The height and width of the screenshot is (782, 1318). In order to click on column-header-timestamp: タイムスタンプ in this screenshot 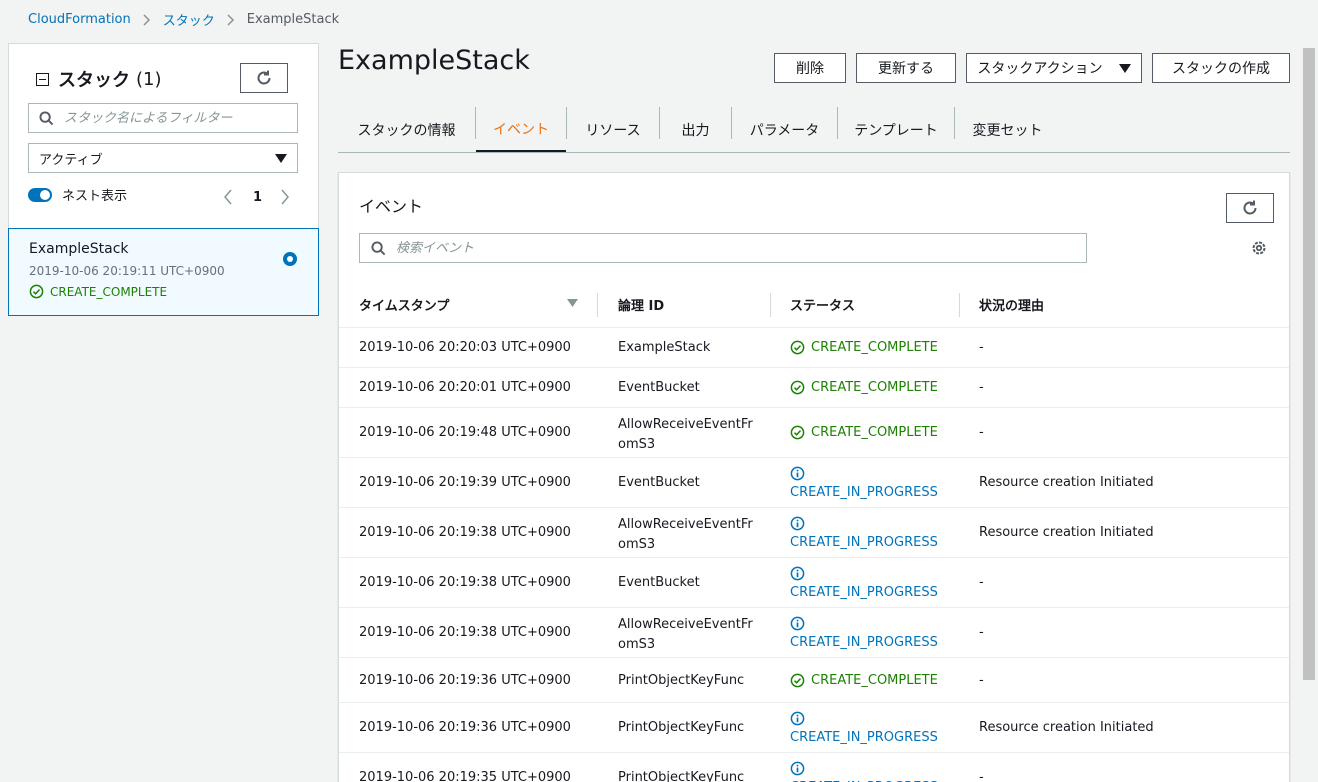, I will do `click(404, 304)`.